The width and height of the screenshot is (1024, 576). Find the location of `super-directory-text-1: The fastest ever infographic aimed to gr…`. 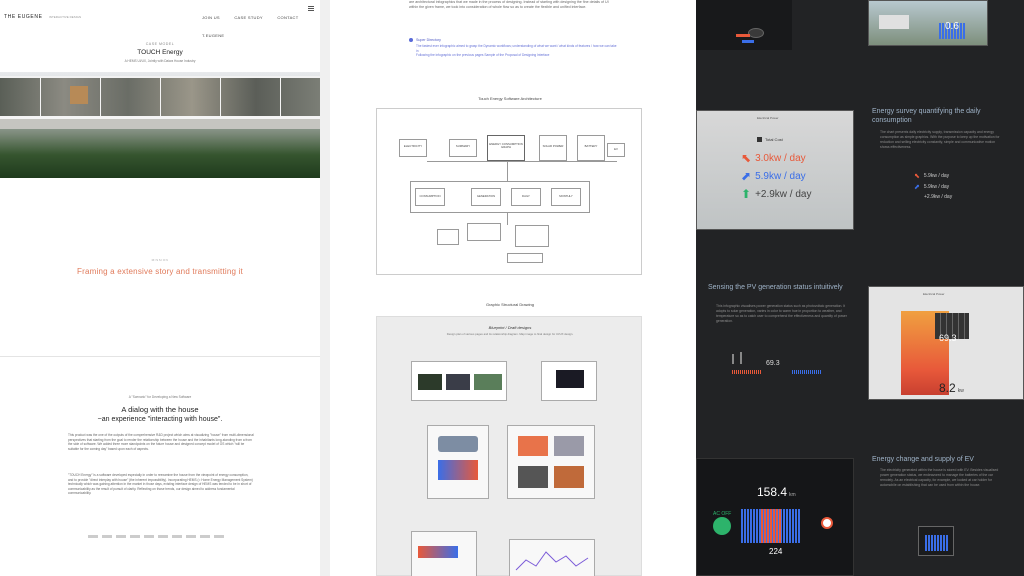

super-directory-text-1: The fastest ever infographic aimed to gr… is located at coordinates (516, 48).